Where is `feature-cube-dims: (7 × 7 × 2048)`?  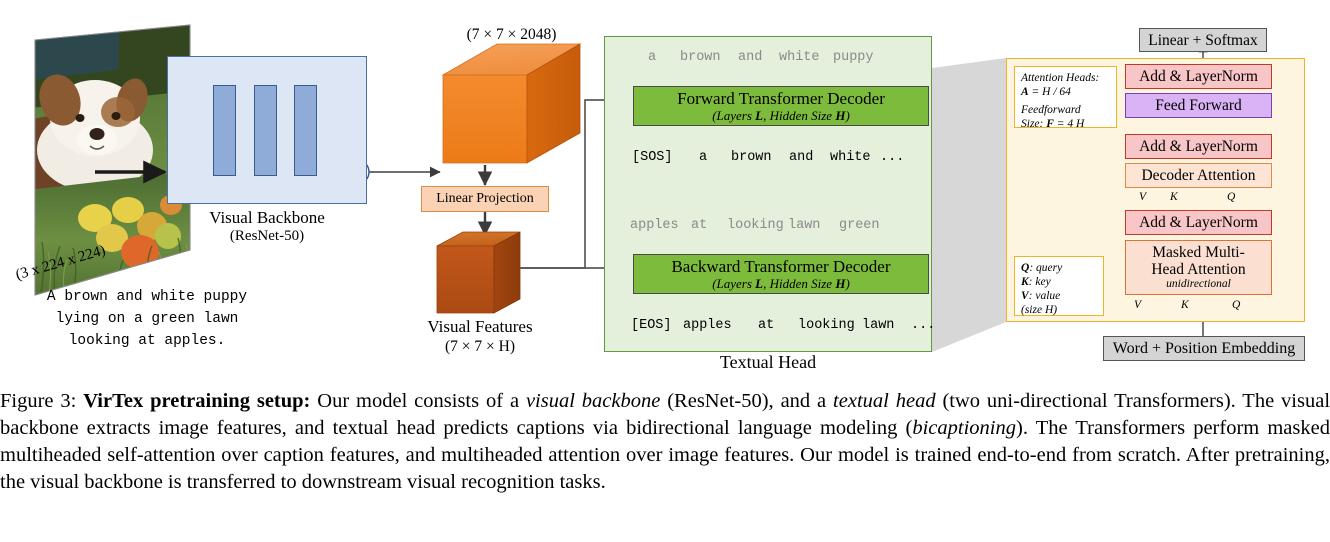
feature-cube-dims: (7 × 7 × 2048) is located at coordinates (511, 34).